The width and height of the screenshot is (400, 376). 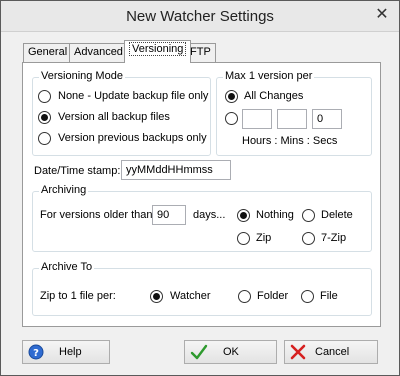 I want to click on datetime-stamp-input, so click(x=176, y=170).